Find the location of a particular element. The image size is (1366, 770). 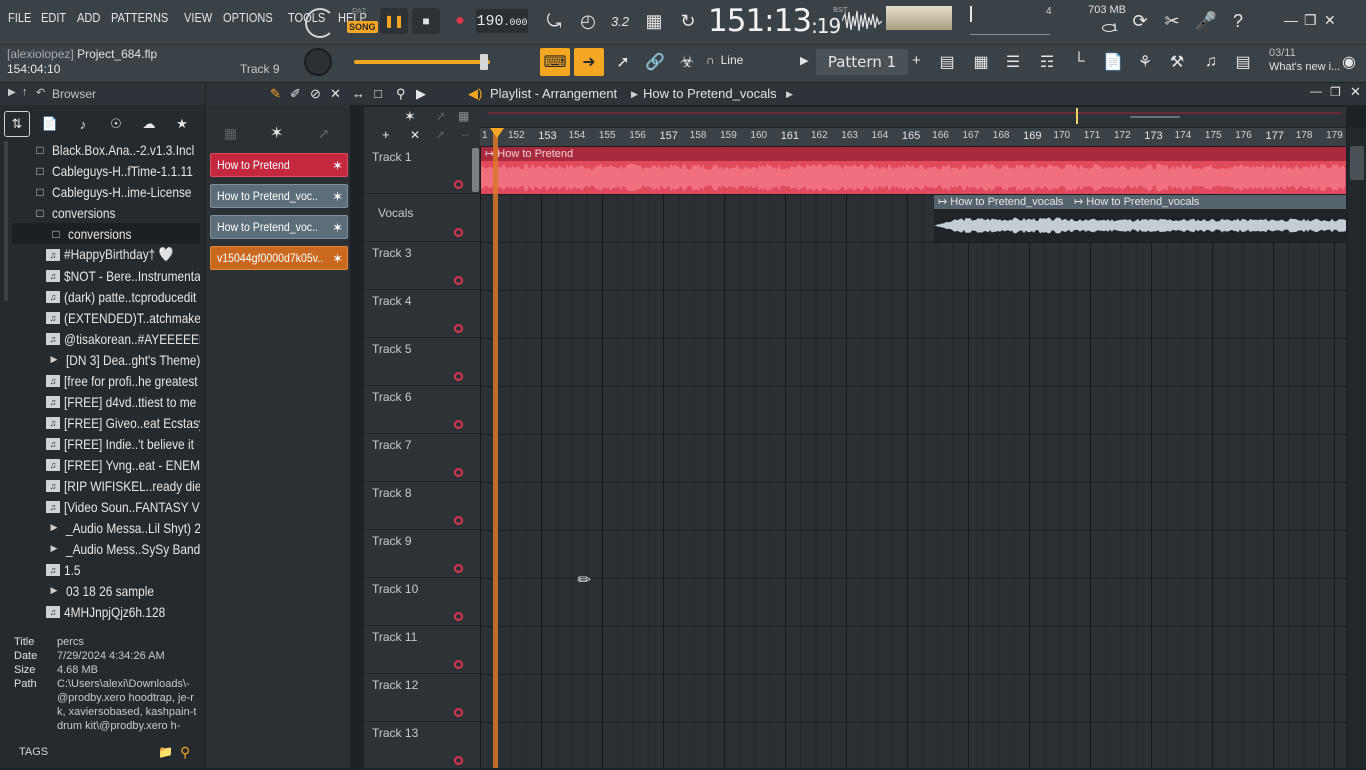

pat-song-toggle: PAT SONG is located at coordinates (362, 21).